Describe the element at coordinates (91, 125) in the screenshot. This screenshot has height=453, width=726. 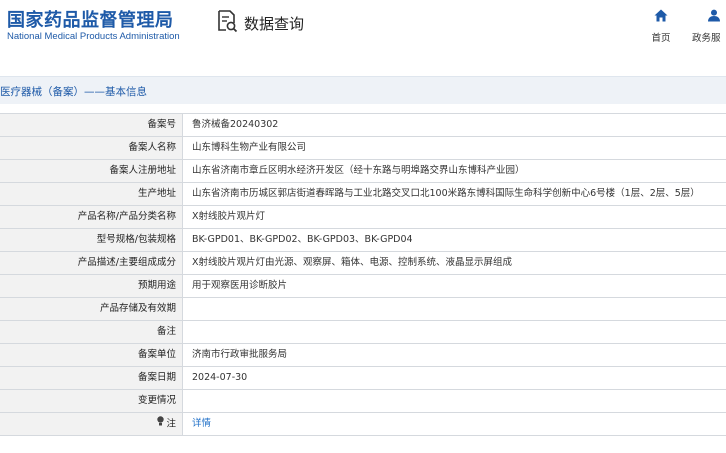
I see `field-label: 备案号` at that location.